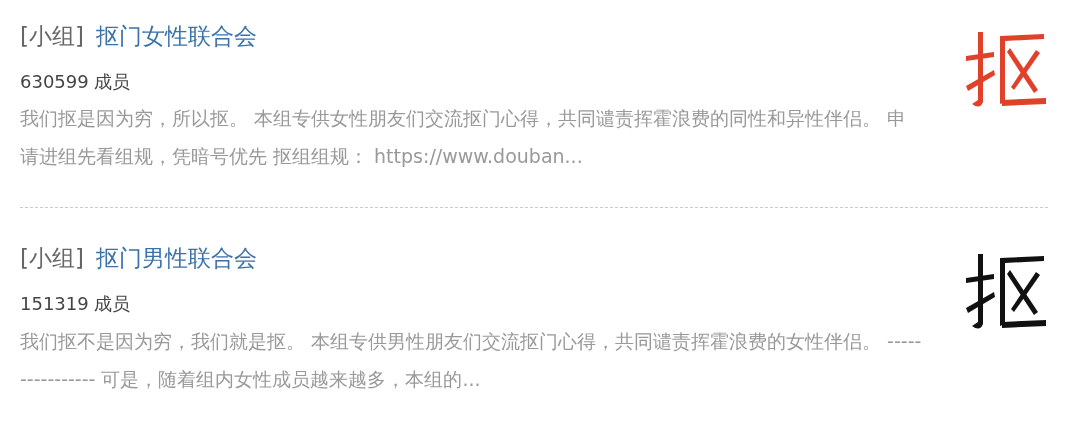  I want to click on group-title-link: 抠门女性联合会, so click(176, 37).